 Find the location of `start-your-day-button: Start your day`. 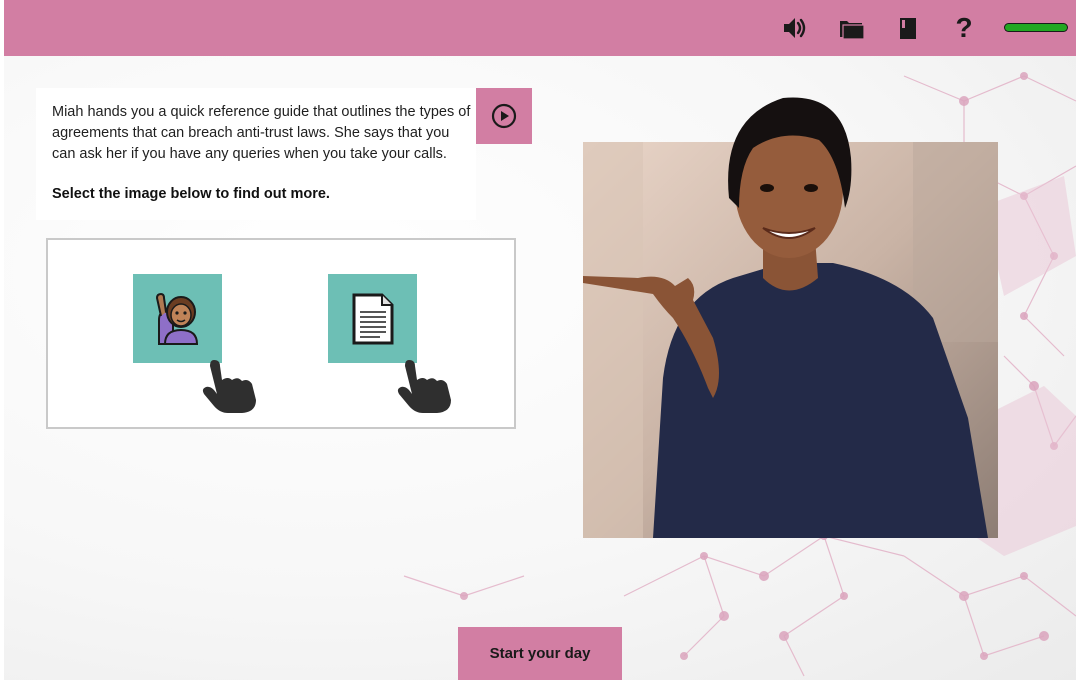

start-your-day-button: Start your day is located at coordinates (540, 653).